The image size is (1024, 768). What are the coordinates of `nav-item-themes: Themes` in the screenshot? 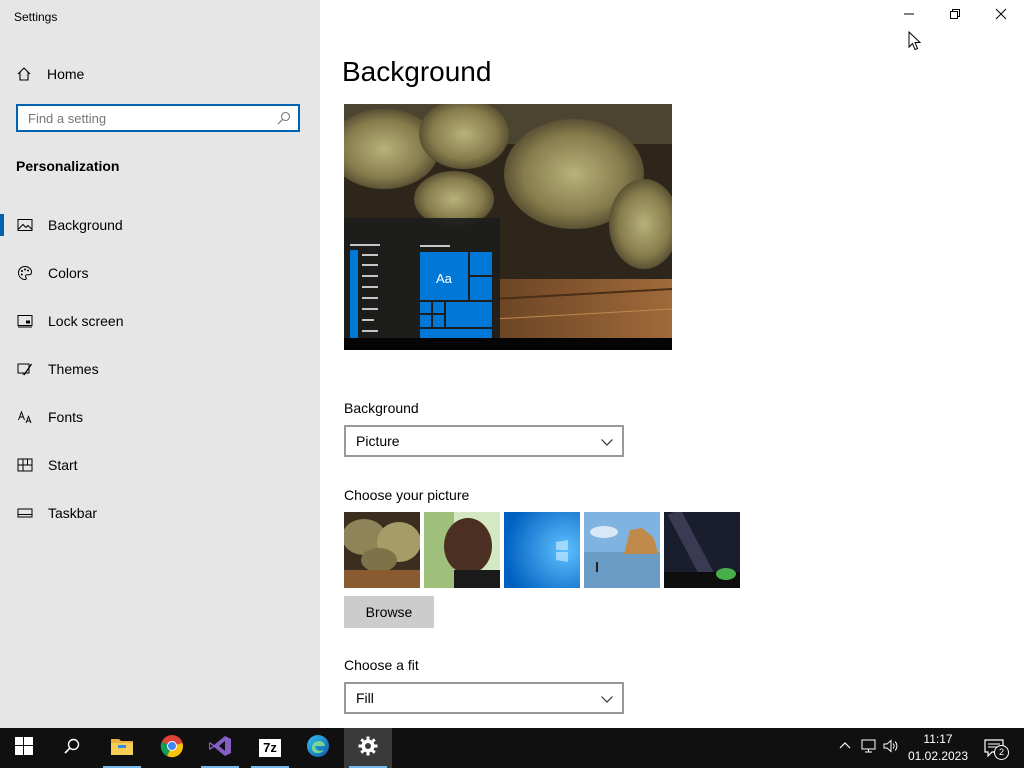 It's located at (160, 369).